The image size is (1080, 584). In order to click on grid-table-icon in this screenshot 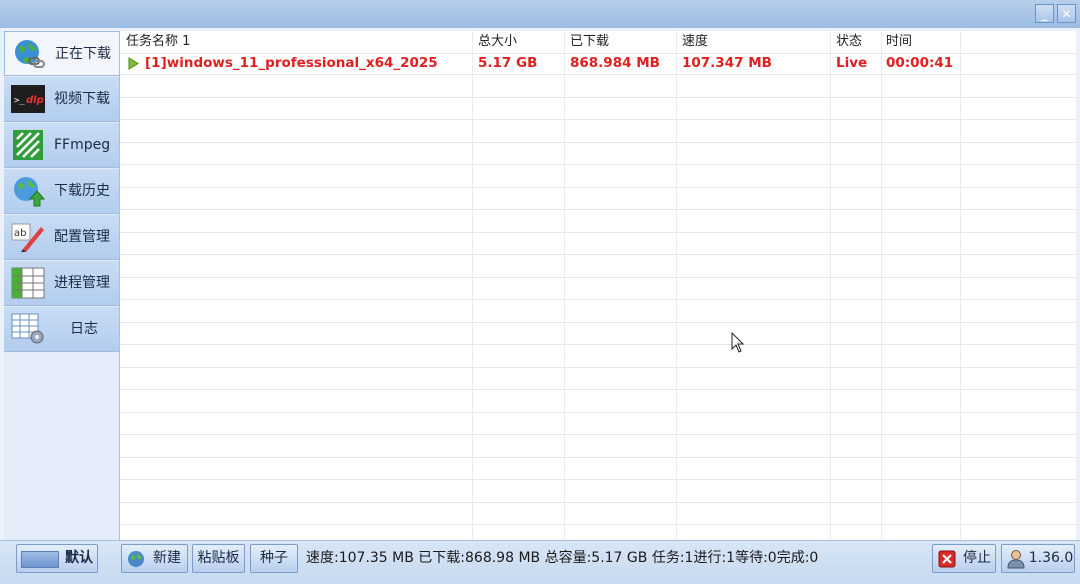, I will do `click(28, 283)`.